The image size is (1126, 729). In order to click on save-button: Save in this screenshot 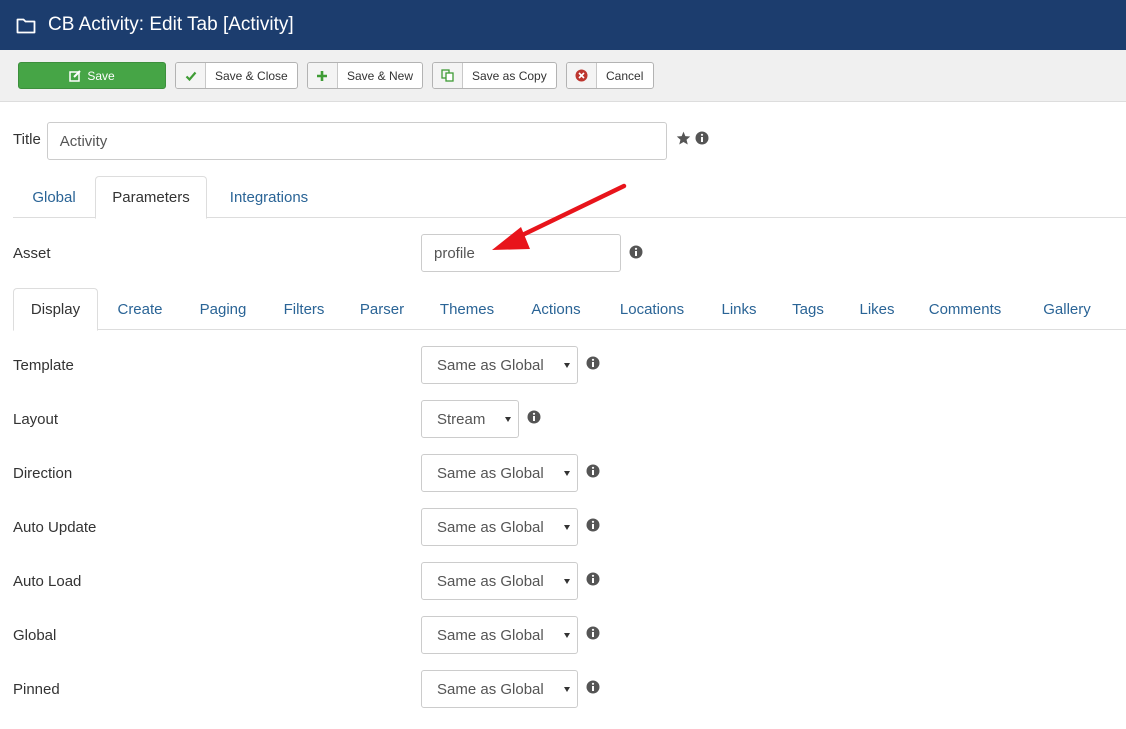, I will do `click(92, 75)`.